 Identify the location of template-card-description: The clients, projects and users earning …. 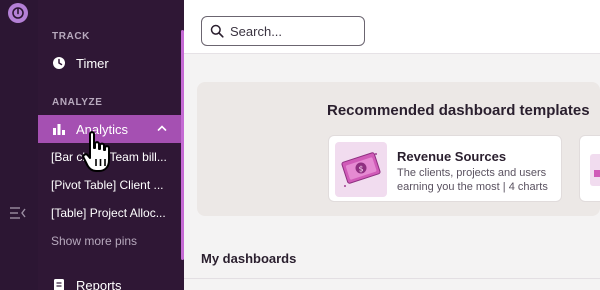
(472, 180).